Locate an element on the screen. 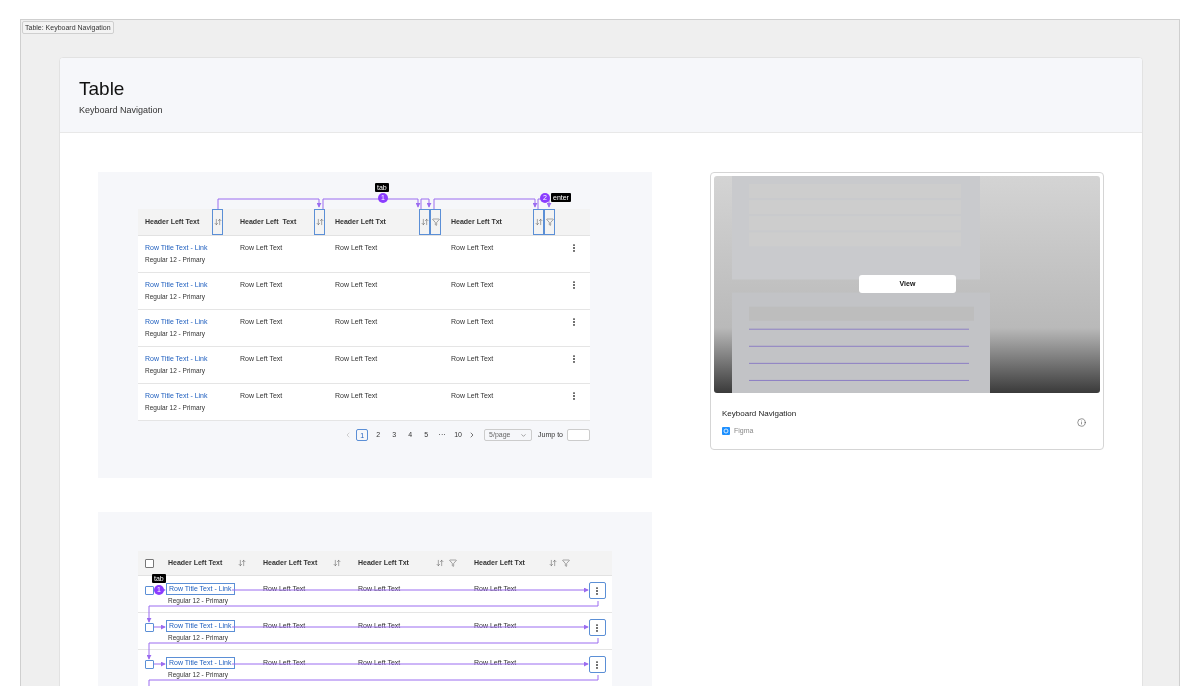  jump-to-field is located at coordinates (578, 435).